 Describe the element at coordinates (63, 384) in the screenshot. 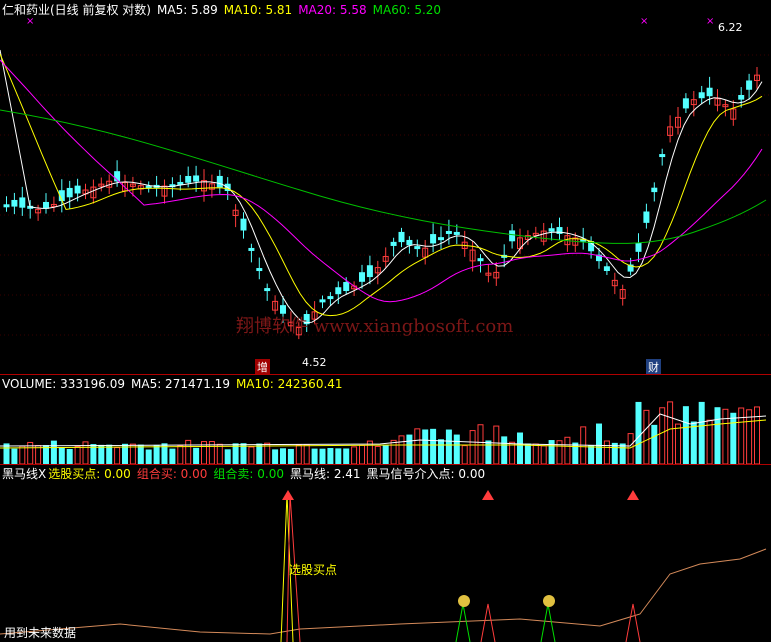

I see `volume-value: VOLUME: 333196.09` at that location.